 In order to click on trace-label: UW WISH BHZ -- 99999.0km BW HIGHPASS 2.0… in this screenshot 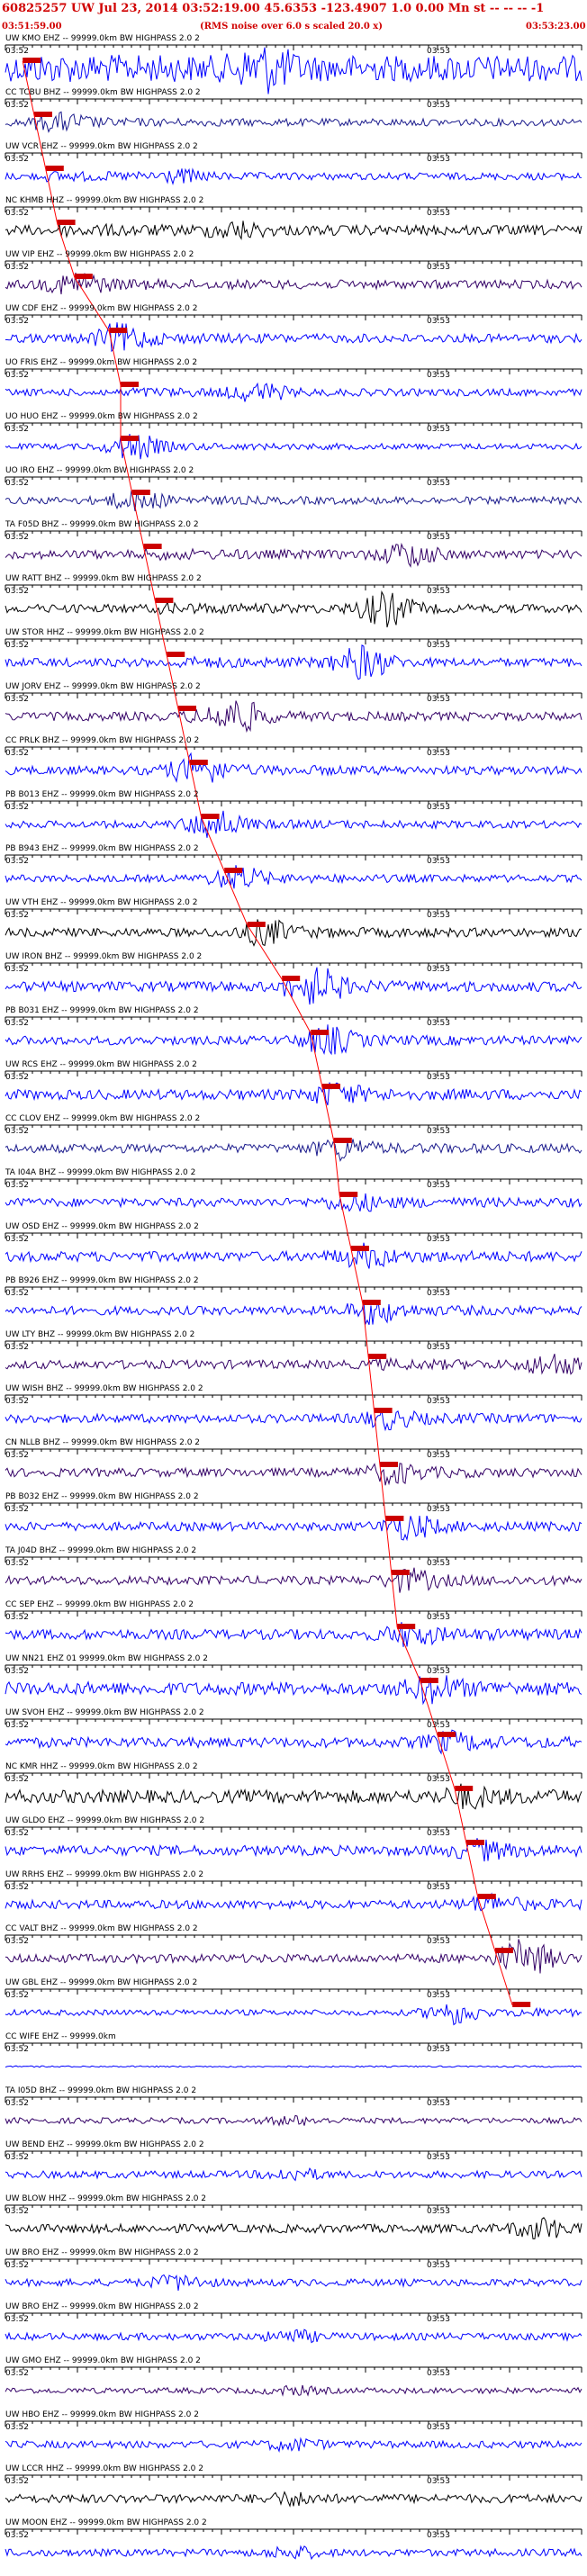, I will do `click(104, 1388)`.